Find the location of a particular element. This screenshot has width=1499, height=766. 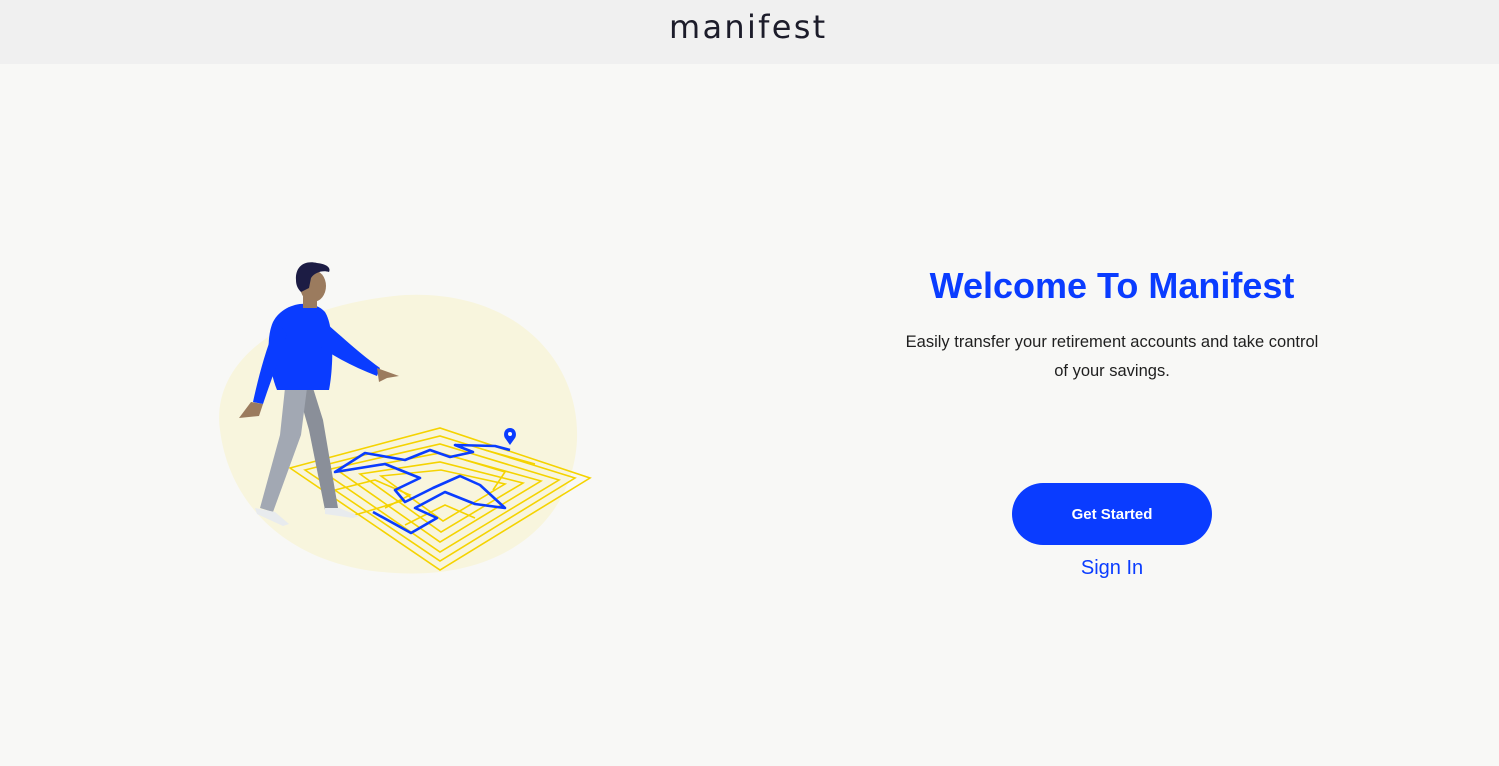

person-walking-maze-illustration is located at coordinates (405, 420).